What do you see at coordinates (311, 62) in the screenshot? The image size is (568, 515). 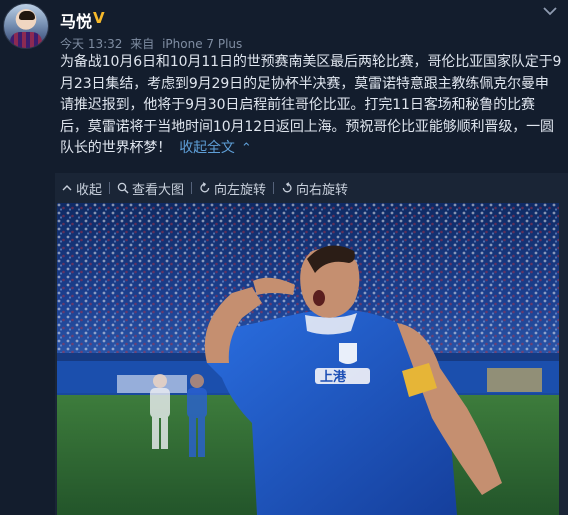 I see `post-text-line: 为备战10月6日和10月11日的世预赛南美区最后两轮比赛，哥伦比亚国家队定于9` at bounding box center [311, 62].